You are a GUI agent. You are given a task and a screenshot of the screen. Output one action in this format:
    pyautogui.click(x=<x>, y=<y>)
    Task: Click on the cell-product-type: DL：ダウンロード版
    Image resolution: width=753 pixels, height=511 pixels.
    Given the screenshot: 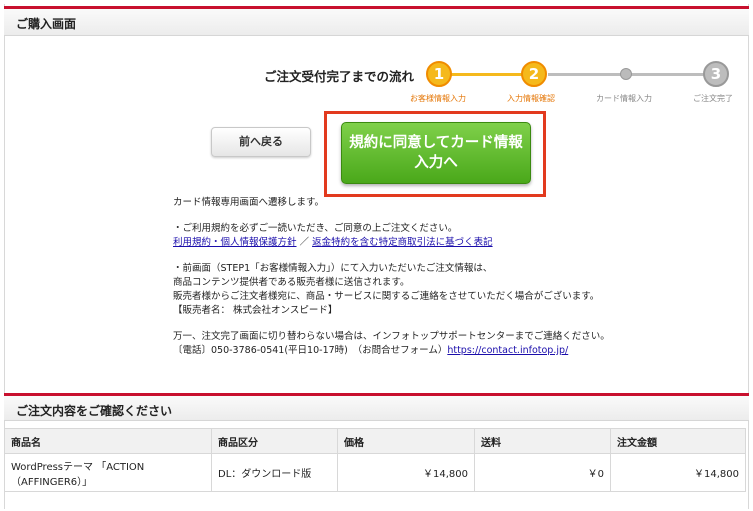 What is the action you would take?
    pyautogui.click(x=274, y=472)
    